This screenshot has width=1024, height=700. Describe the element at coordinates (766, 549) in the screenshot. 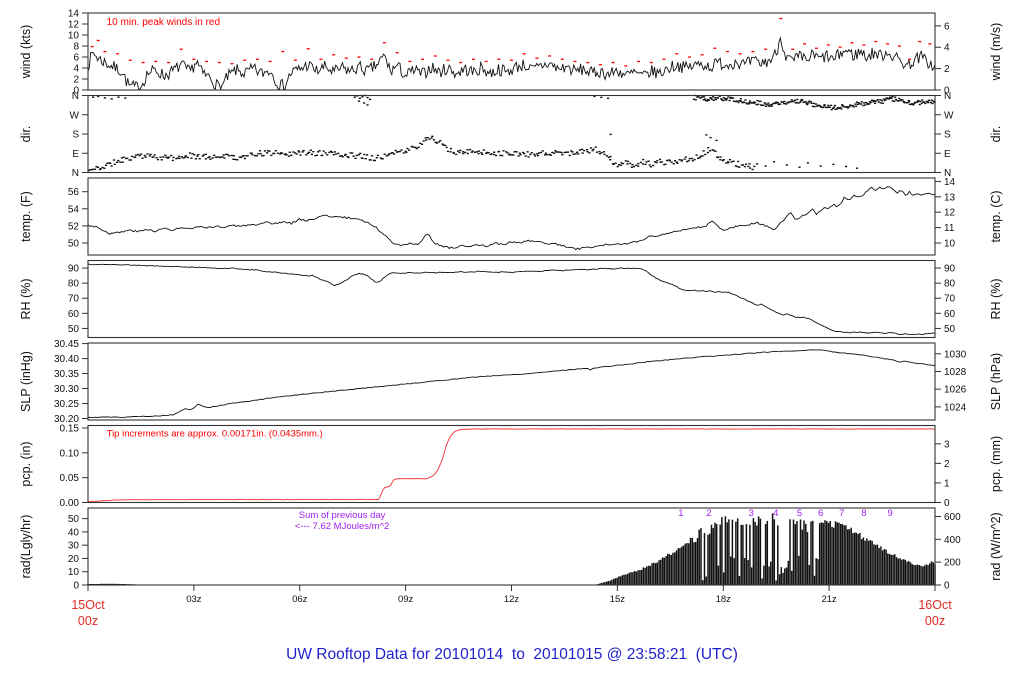

I see `rad-solar-area` at that location.